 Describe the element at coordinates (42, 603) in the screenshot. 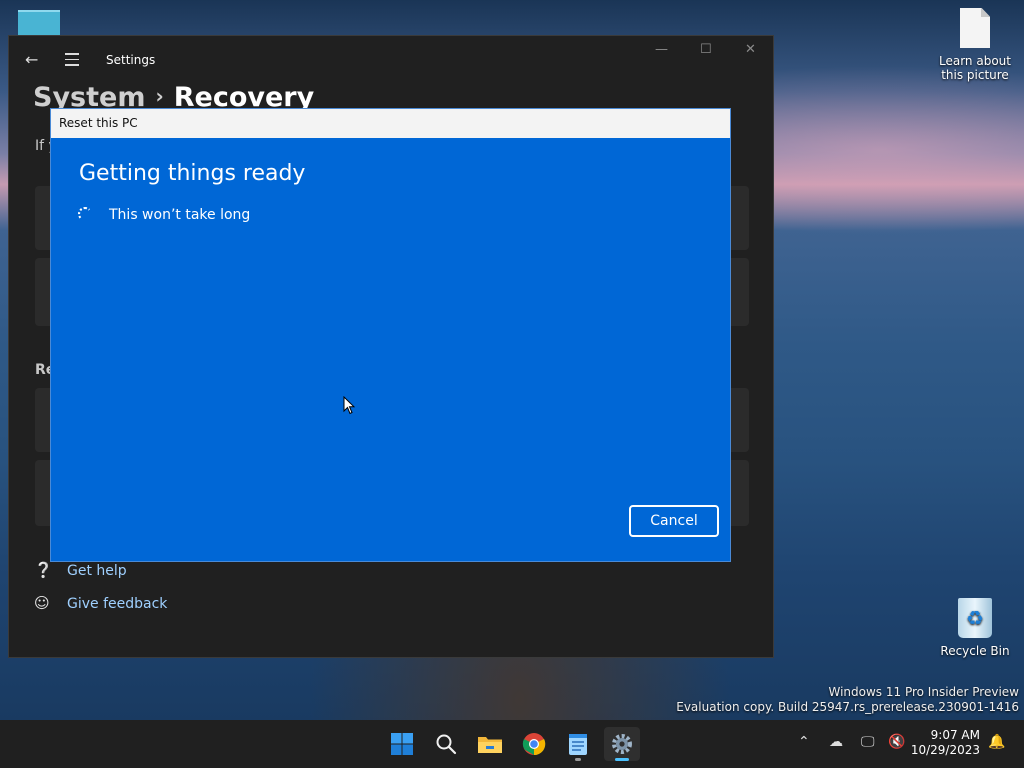

I see `give-feedback-icon: ☺` at that location.